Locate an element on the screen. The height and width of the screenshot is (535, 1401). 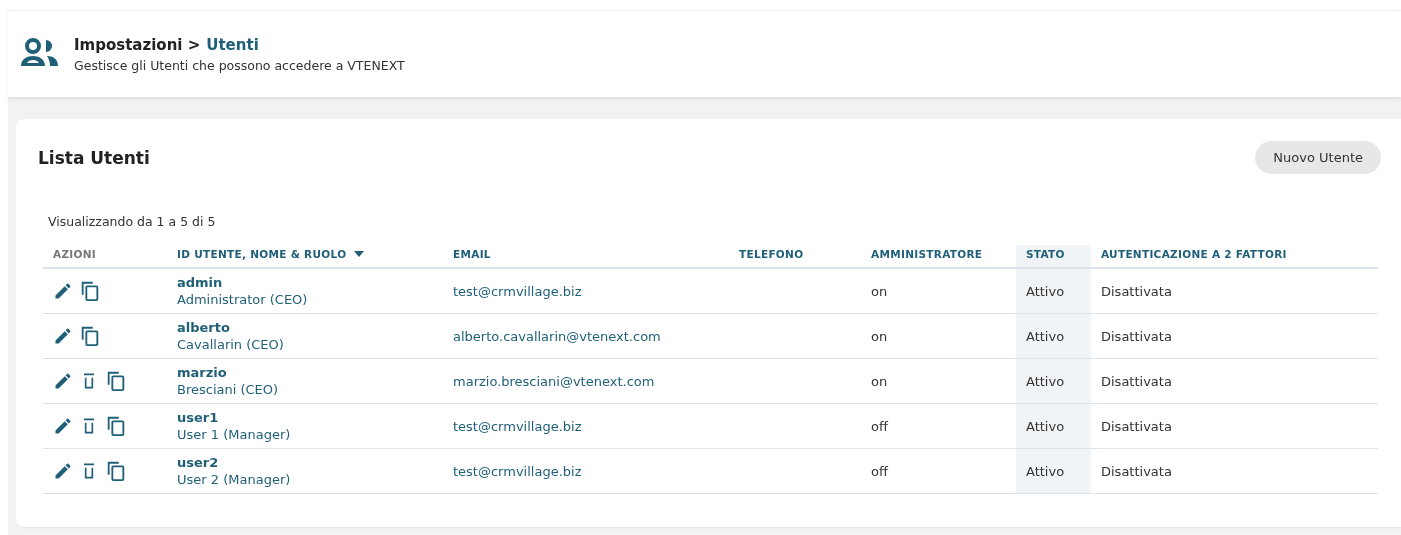
results-summary: Visualizzando da 1 a 5 di 5 is located at coordinates (132, 221).